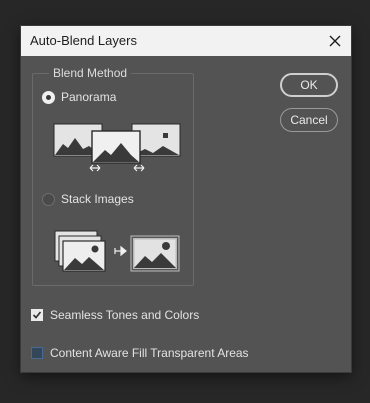 This screenshot has width=370, height=403. What do you see at coordinates (117, 251) in the screenshot?
I see `stack-images-illustration-icon` at bounding box center [117, 251].